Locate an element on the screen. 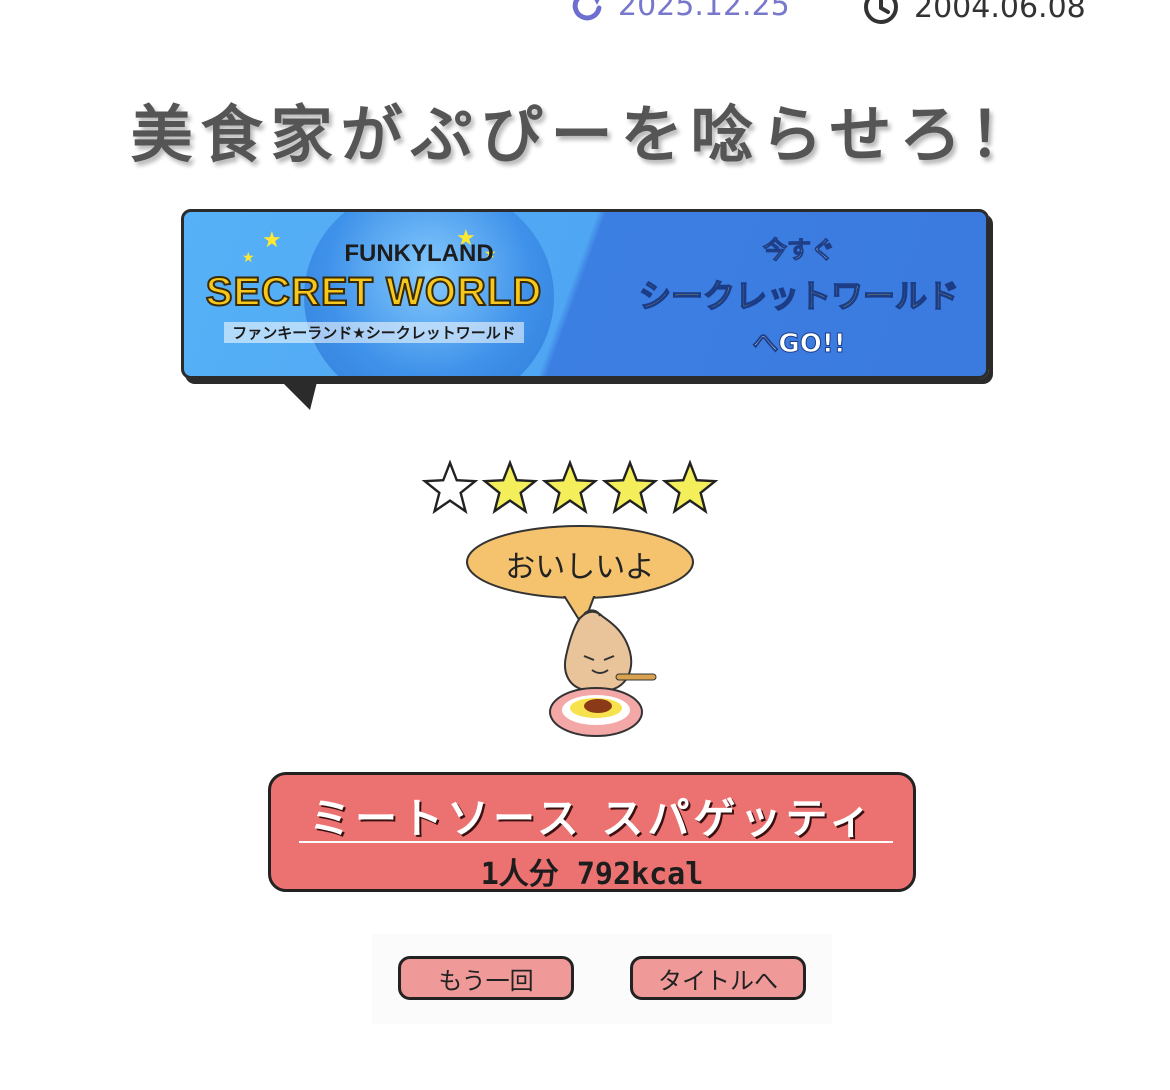 This screenshot has width=1170, height=1090. published-date: 2004.06.08 is located at coordinates (974, 13).